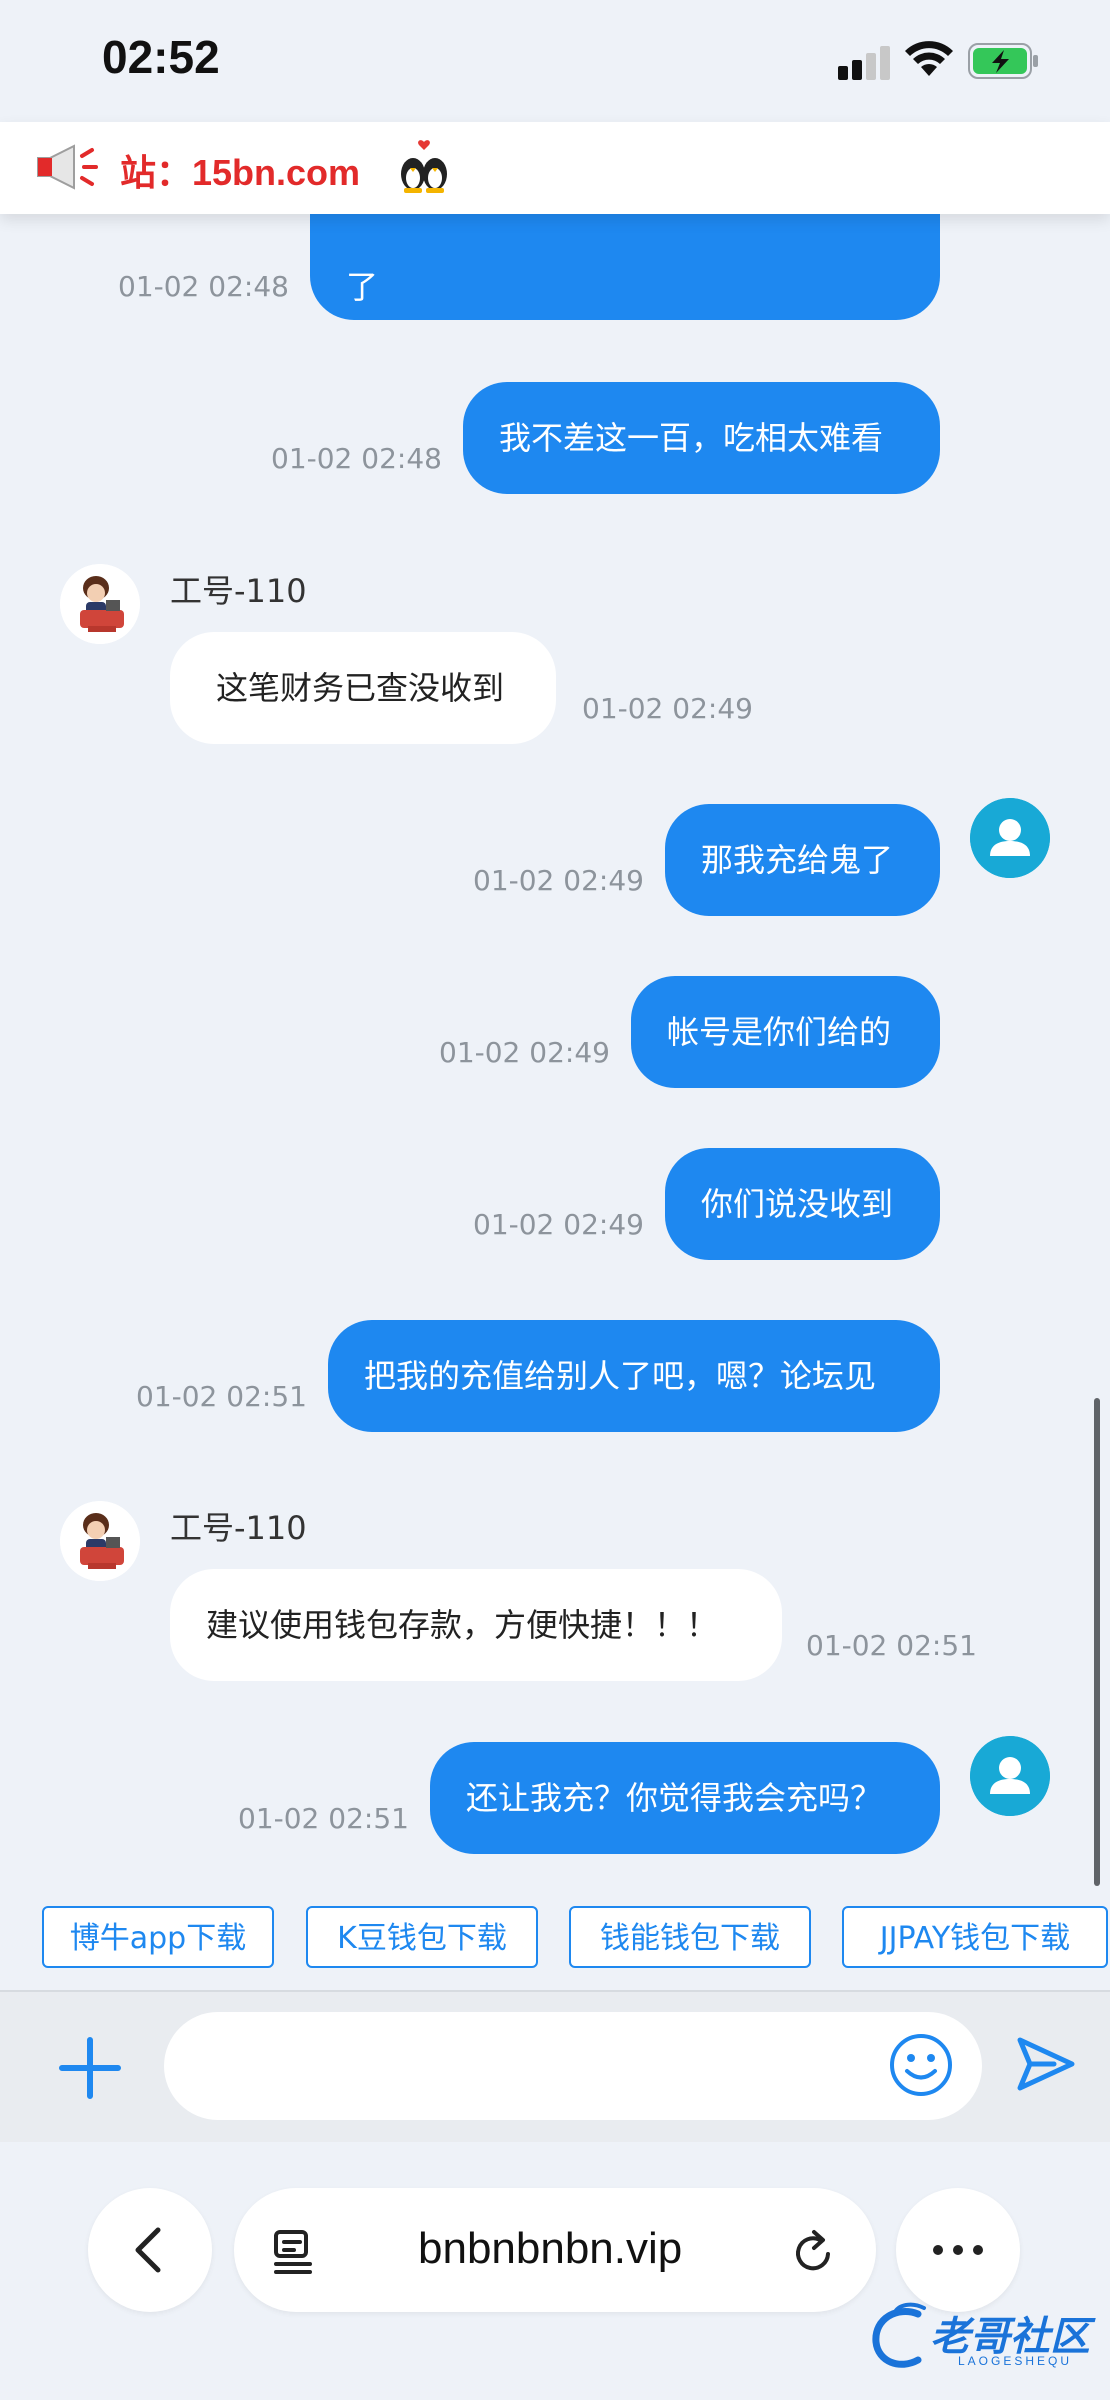 Image resolution: width=1110 pixels, height=2400 pixels. I want to click on wifi-icon, so click(929, 58).